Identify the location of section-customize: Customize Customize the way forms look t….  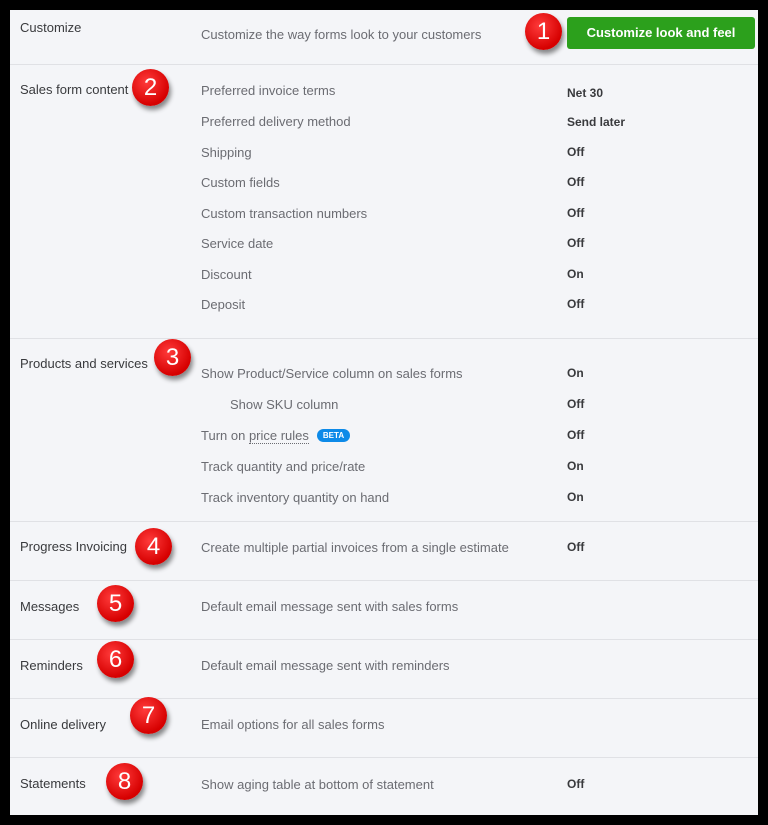
(384, 37).